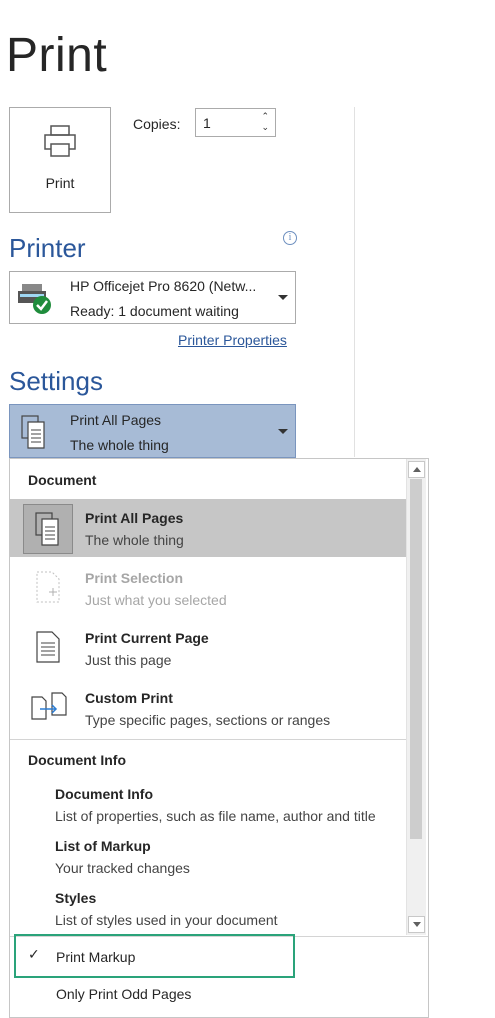  What do you see at coordinates (128, 660) in the screenshot?
I see `menu-item-subtitle: Just this page` at bounding box center [128, 660].